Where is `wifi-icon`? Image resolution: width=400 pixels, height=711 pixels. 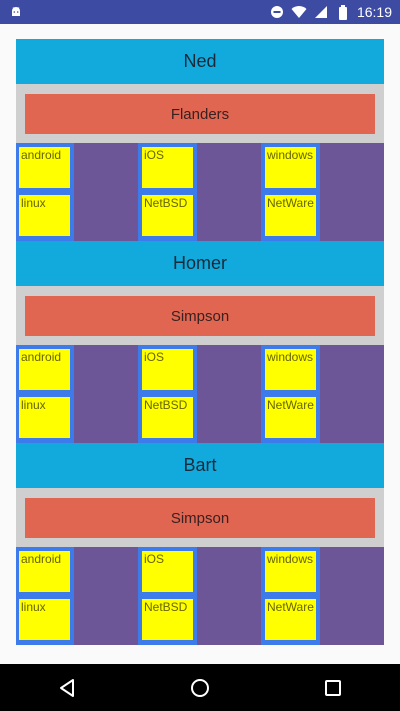
wifi-icon is located at coordinates (299, 12).